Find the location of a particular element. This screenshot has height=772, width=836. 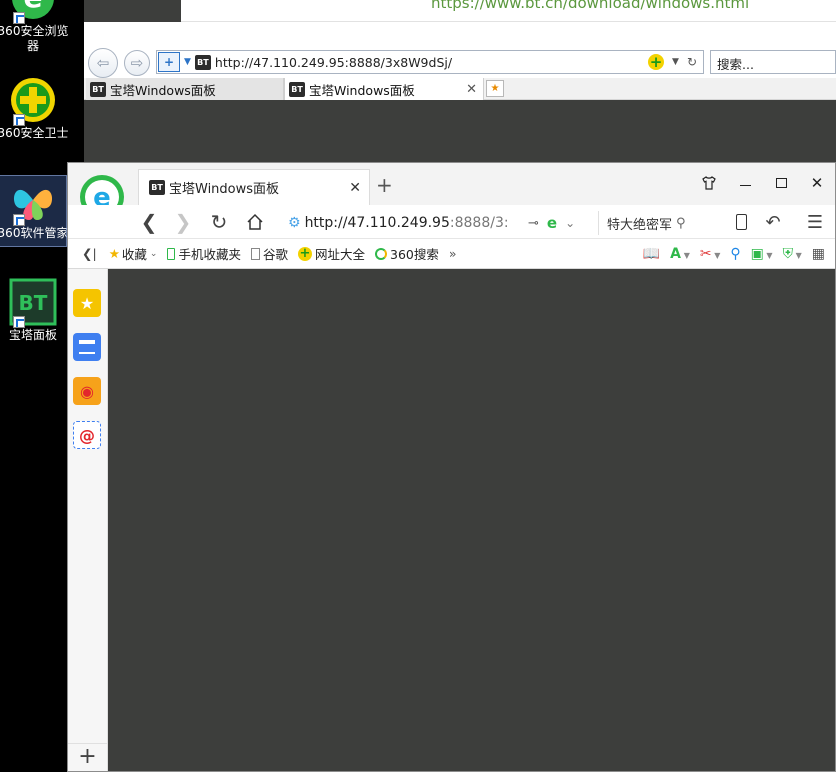

360-safe-icon is located at coordinates (33, 101).